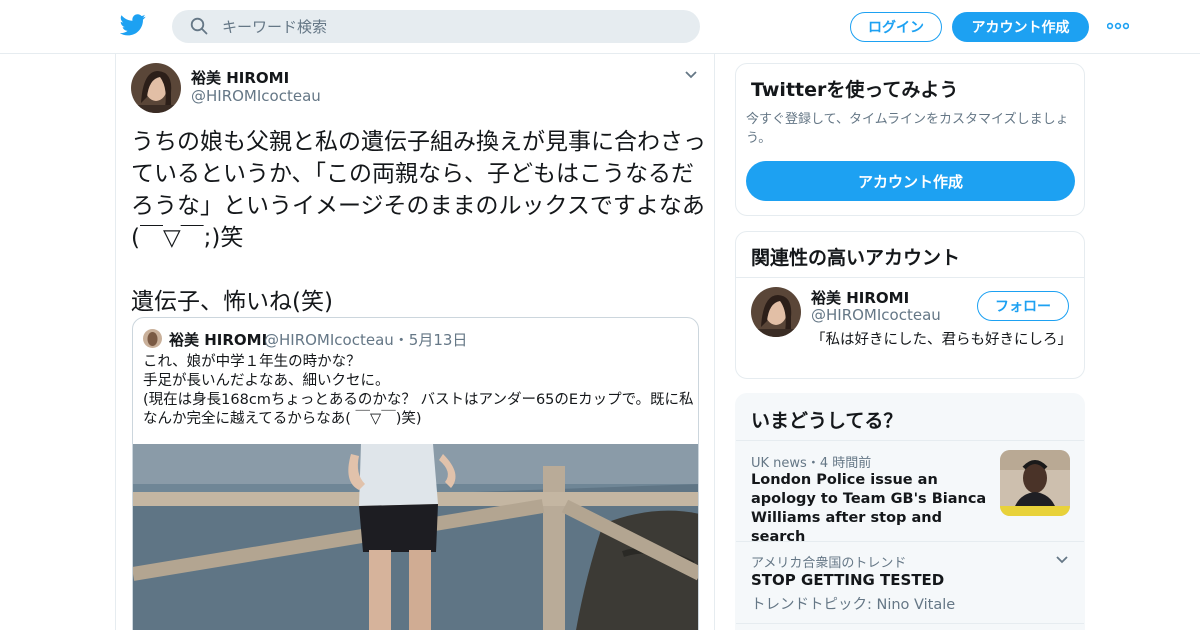 The image size is (1200, 630). I want to click on related-account-avatar, so click(776, 312).